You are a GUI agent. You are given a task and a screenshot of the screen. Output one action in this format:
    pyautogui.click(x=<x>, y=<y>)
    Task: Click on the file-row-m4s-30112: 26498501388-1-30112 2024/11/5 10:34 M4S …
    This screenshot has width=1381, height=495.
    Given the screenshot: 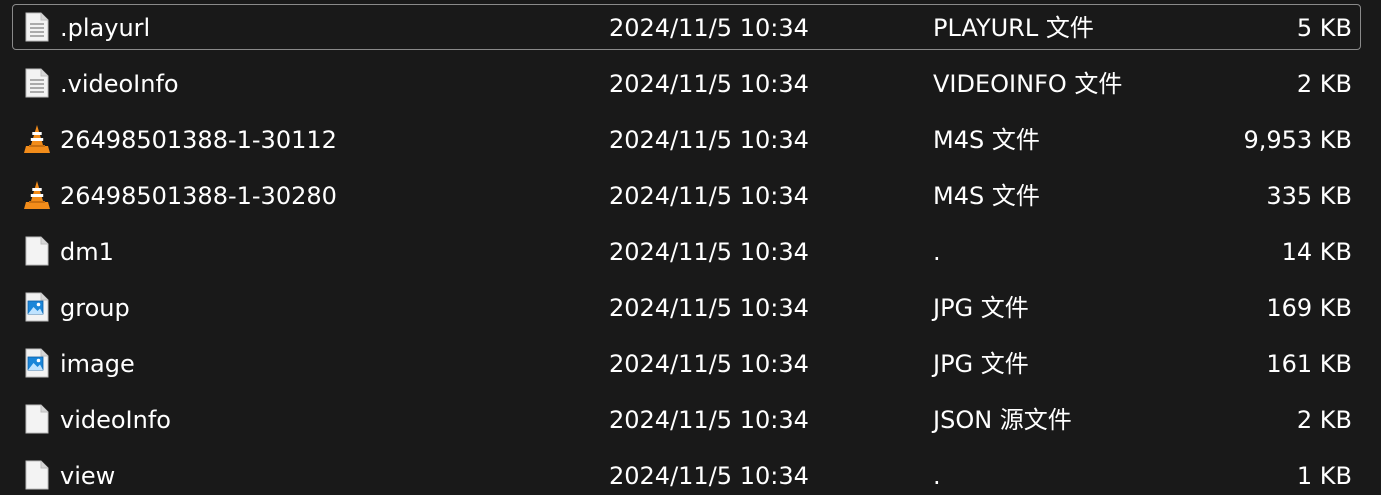 What is the action you would take?
    pyautogui.click(x=686, y=139)
    